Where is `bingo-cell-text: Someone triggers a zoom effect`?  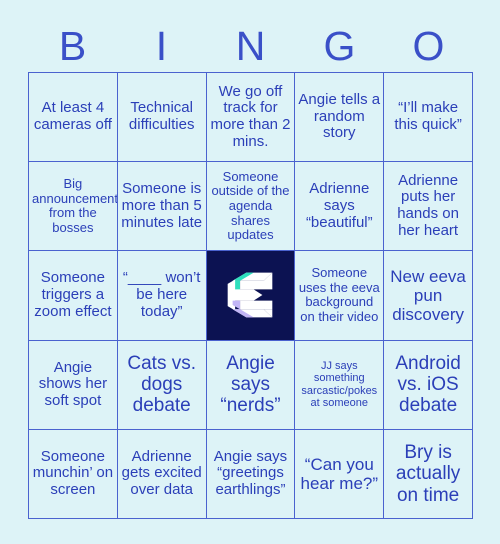 bingo-cell-text: Someone triggers a zoom effect is located at coordinates (73, 294).